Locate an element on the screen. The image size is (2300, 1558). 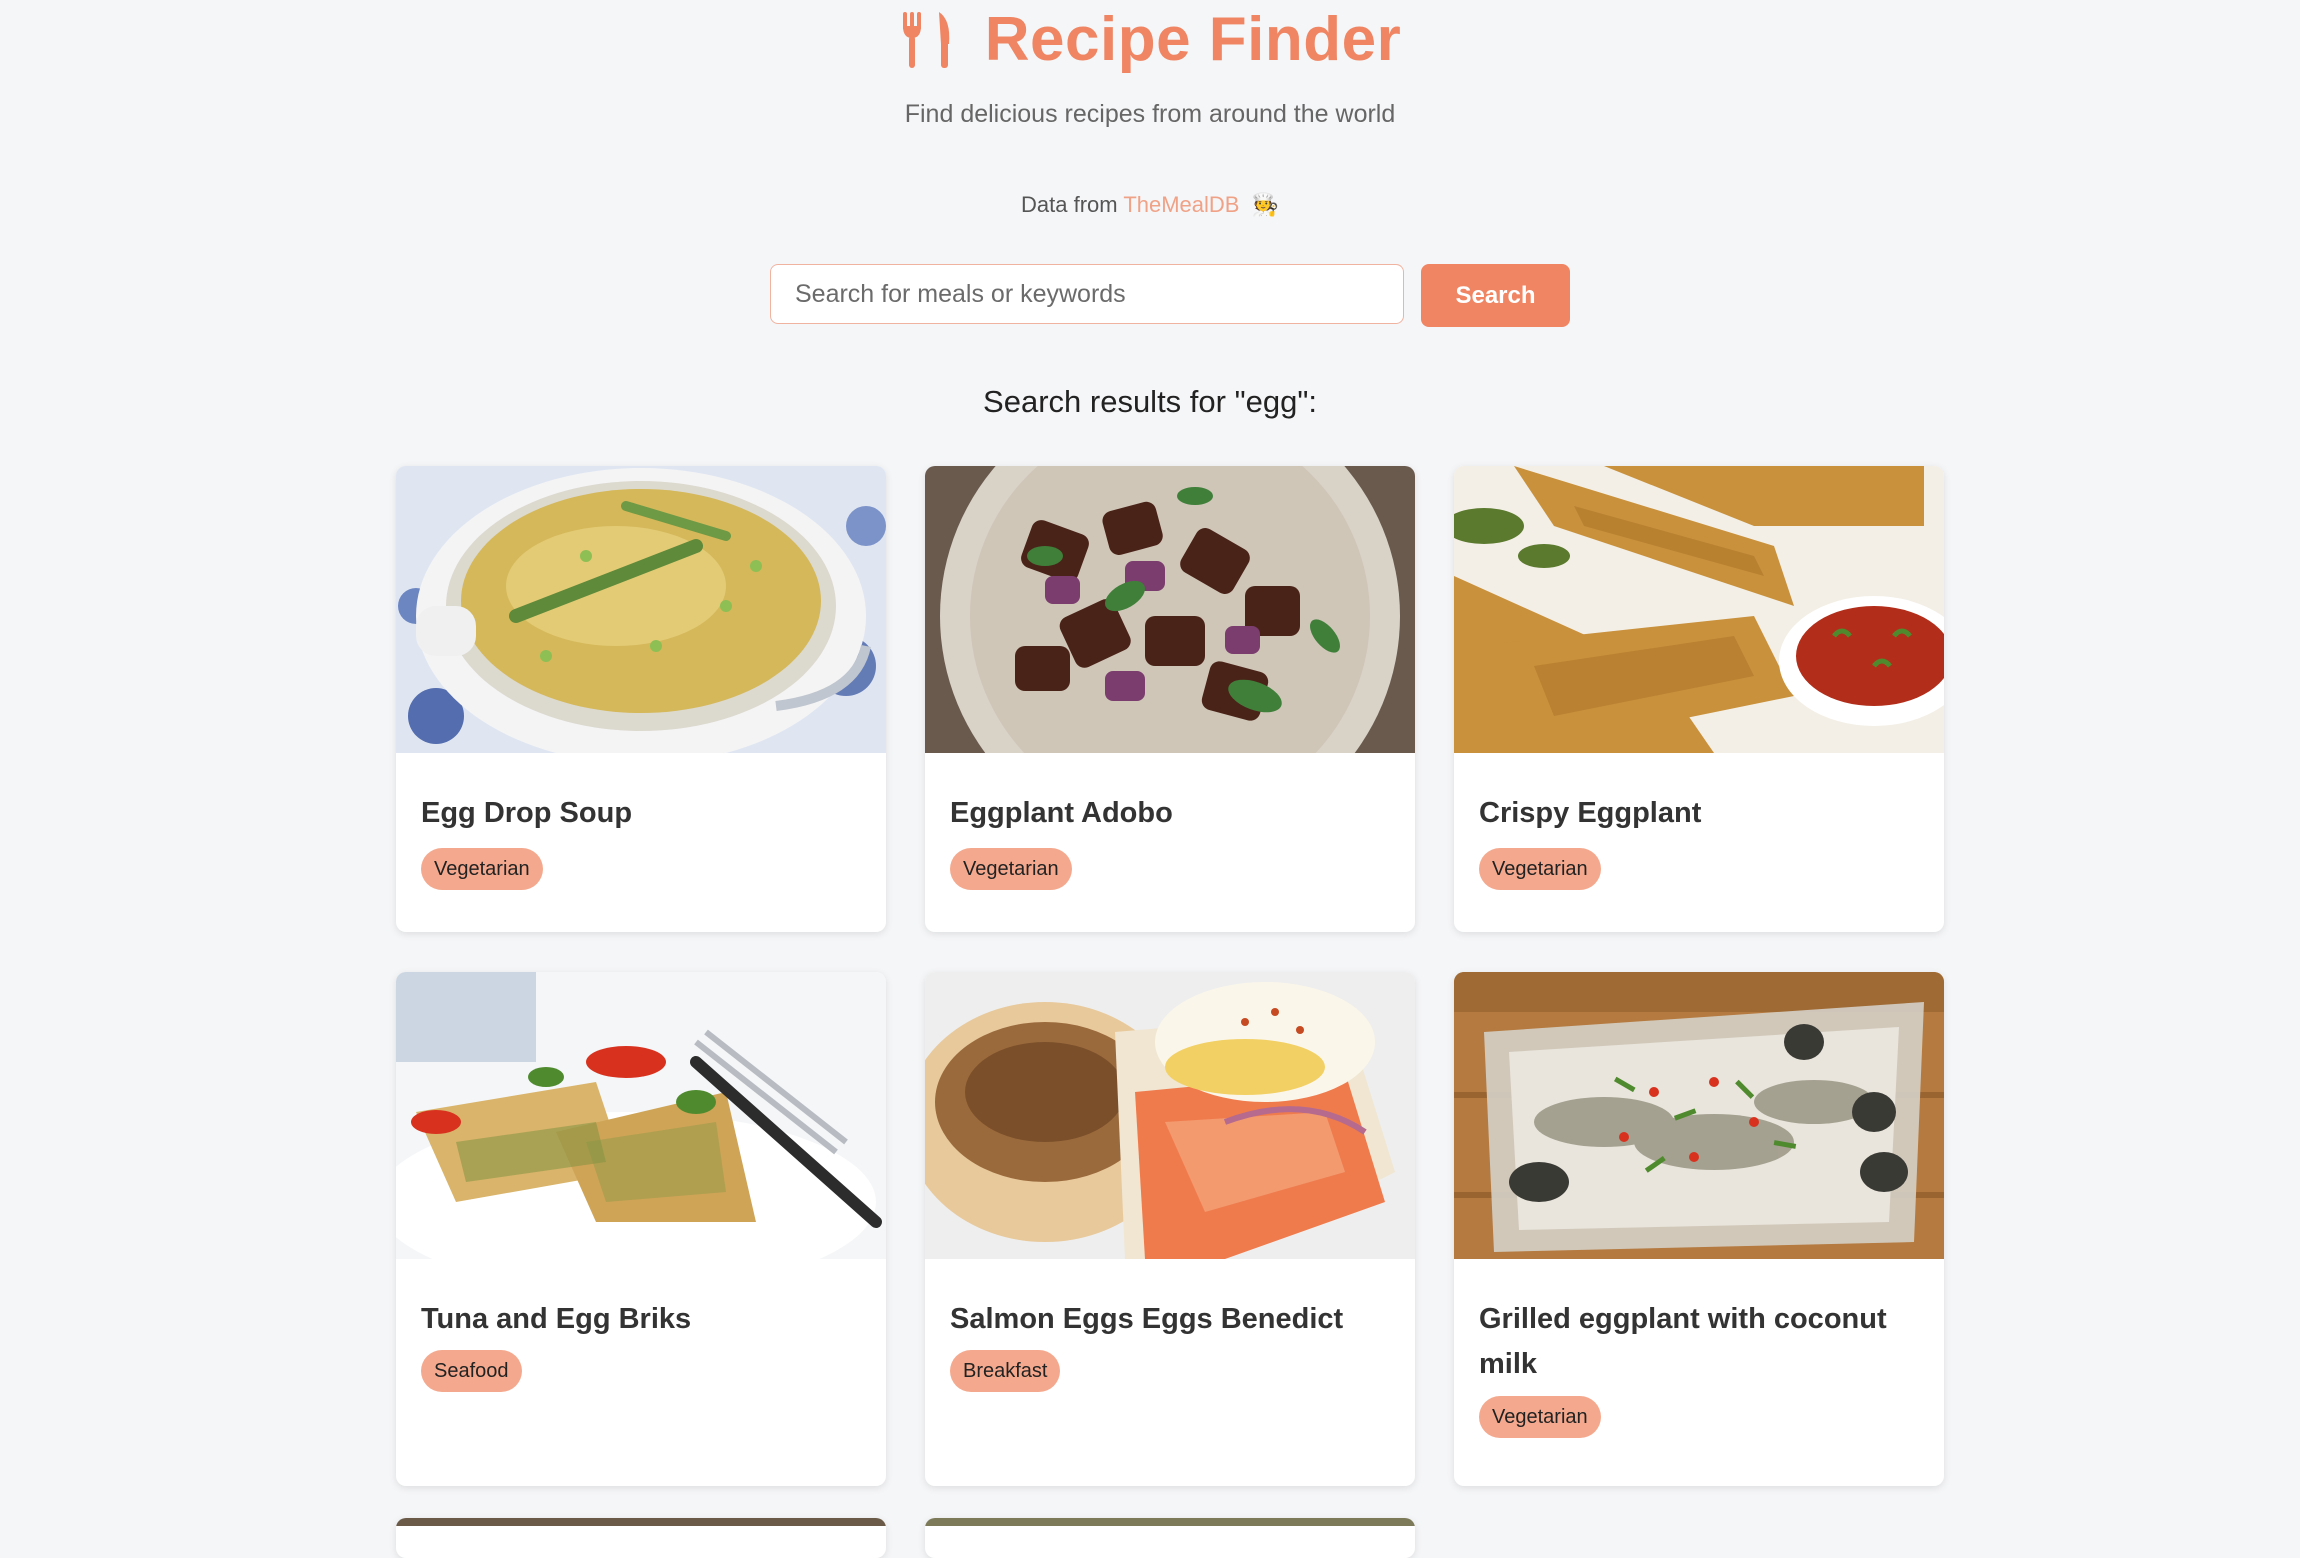
recipe-image-salmon-eggs-benedict is located at coordinates (1170, 1115).